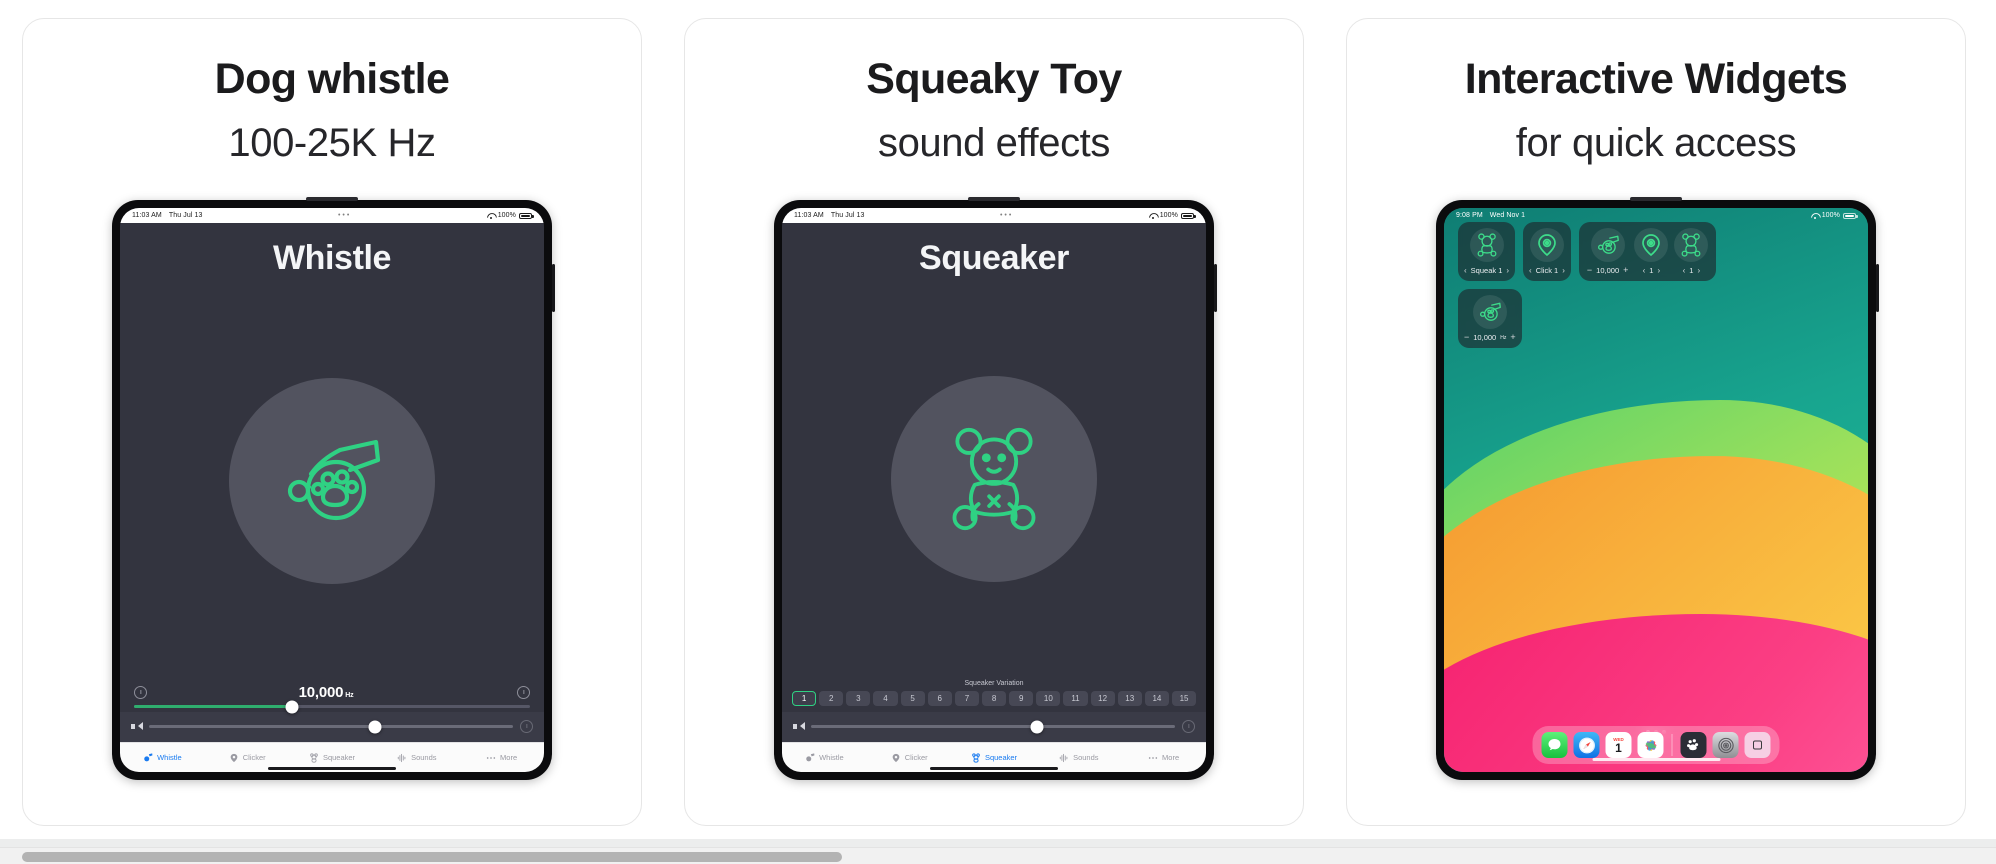  What do you see at coordinates (1656, 199) in the screenshot?
I see `camera-nub` at bounding box center [1656, 199].